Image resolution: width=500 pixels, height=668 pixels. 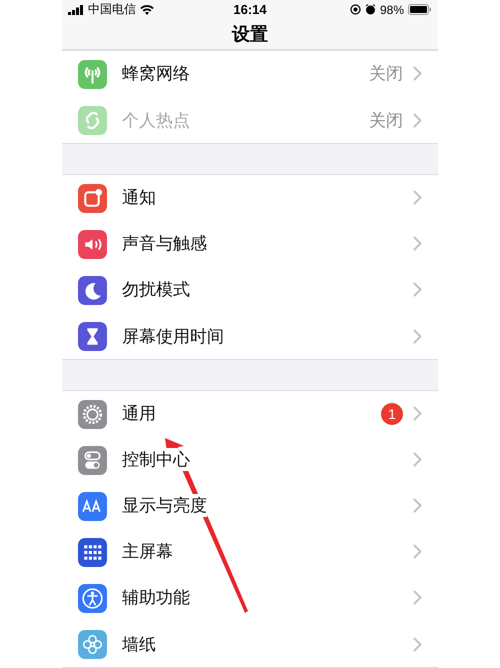 I want to click on battery-icon, so click(x=420, y=10).